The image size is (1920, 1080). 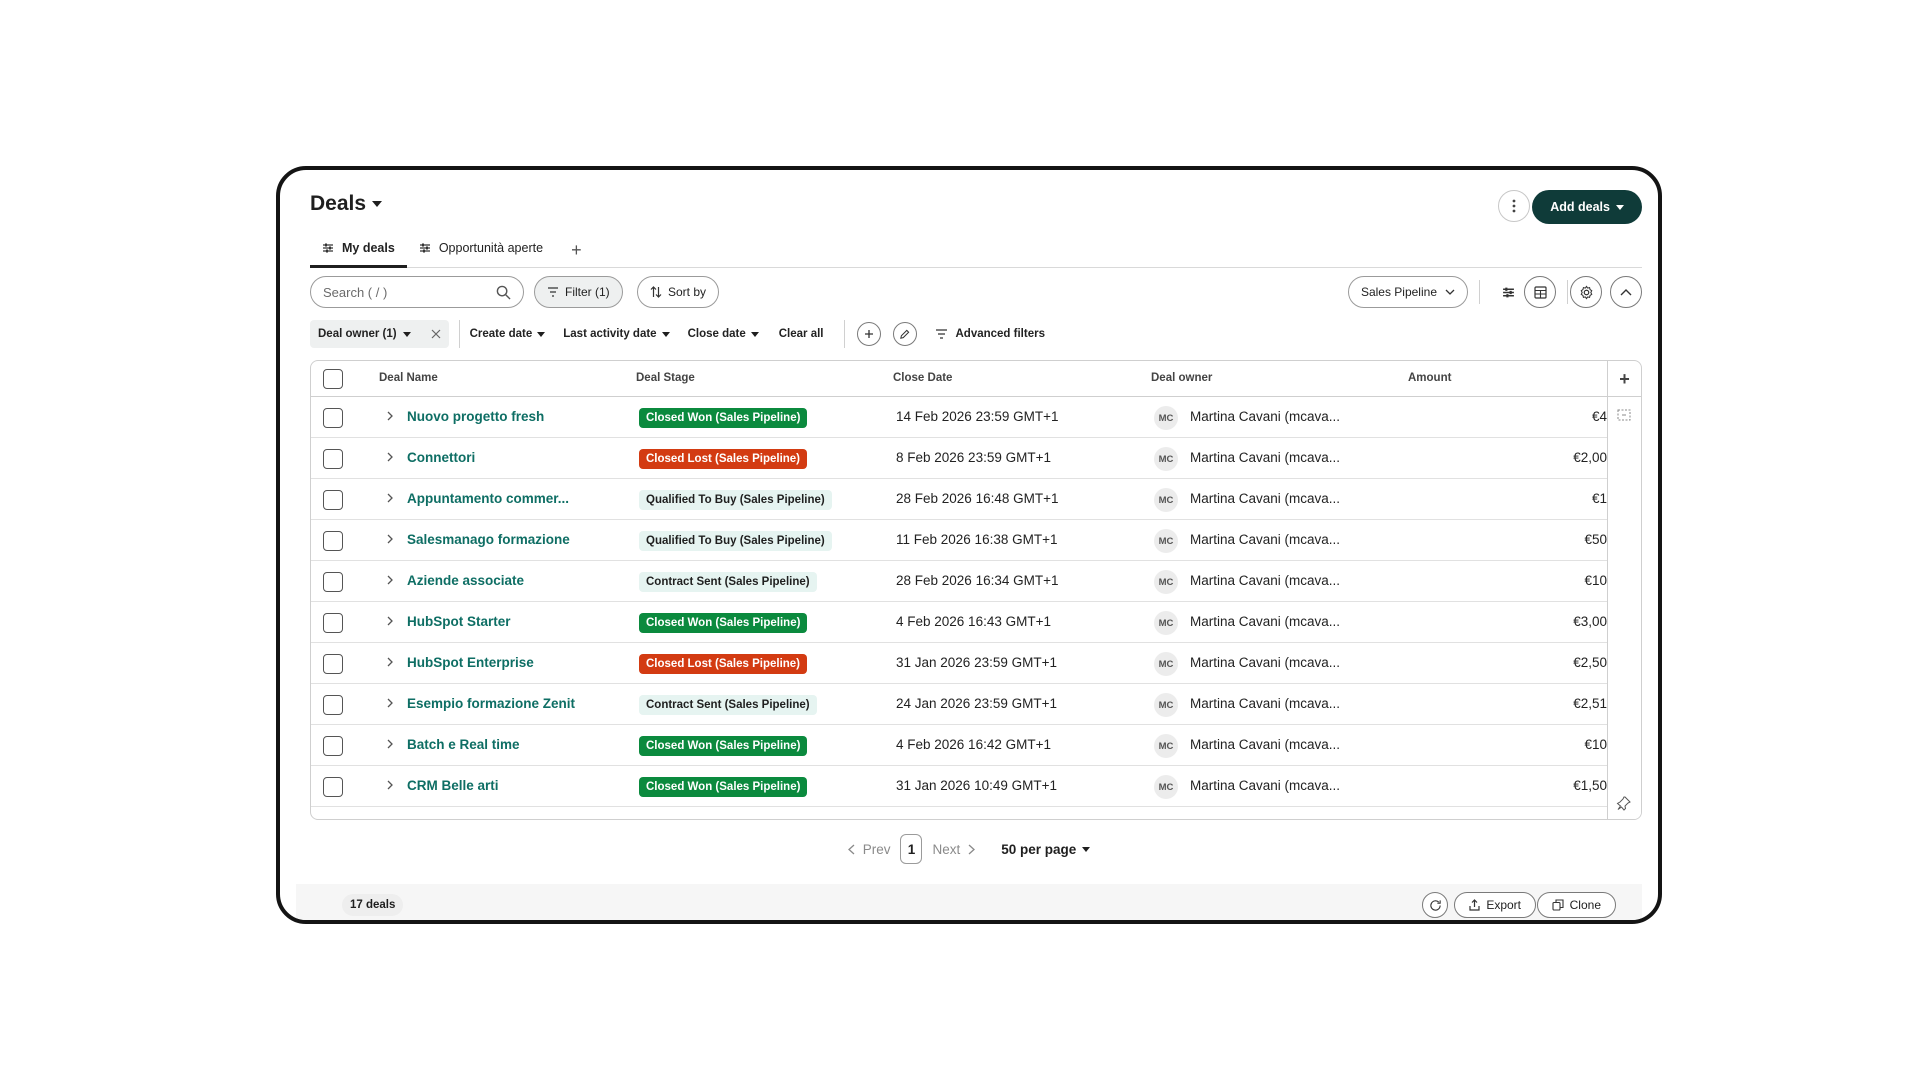 What do you see at coordinates (459, 621) in the screenshot?
I see `deal-name-link: HubSpot Starter` at bounding box center [459, 621].